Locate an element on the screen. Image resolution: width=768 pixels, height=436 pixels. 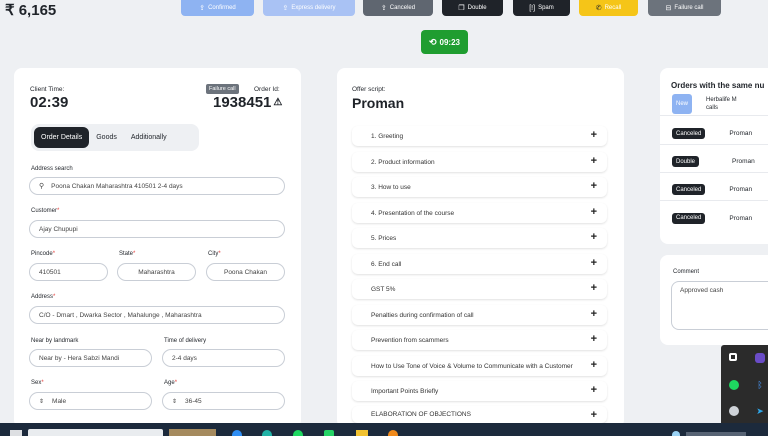
confirmed-label: Confirmed is located at coordinates (222, 8).